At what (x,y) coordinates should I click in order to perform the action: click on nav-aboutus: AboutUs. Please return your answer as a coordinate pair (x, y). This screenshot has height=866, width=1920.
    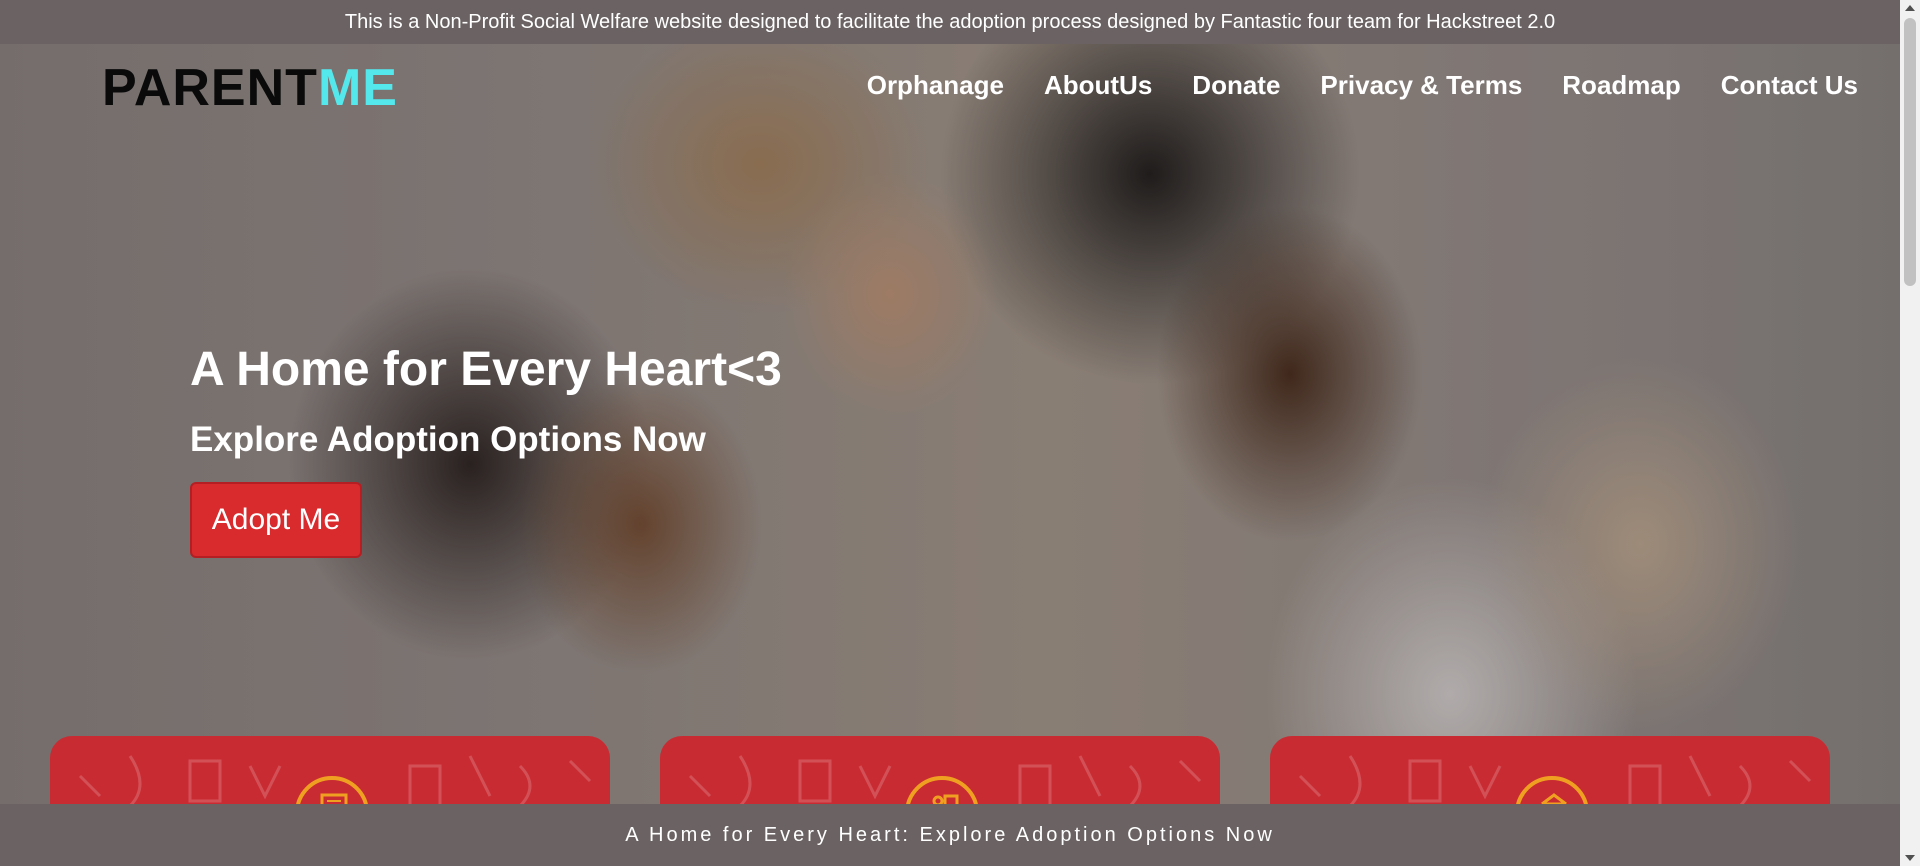
    Looking at the image, I should click on (1098, 85).